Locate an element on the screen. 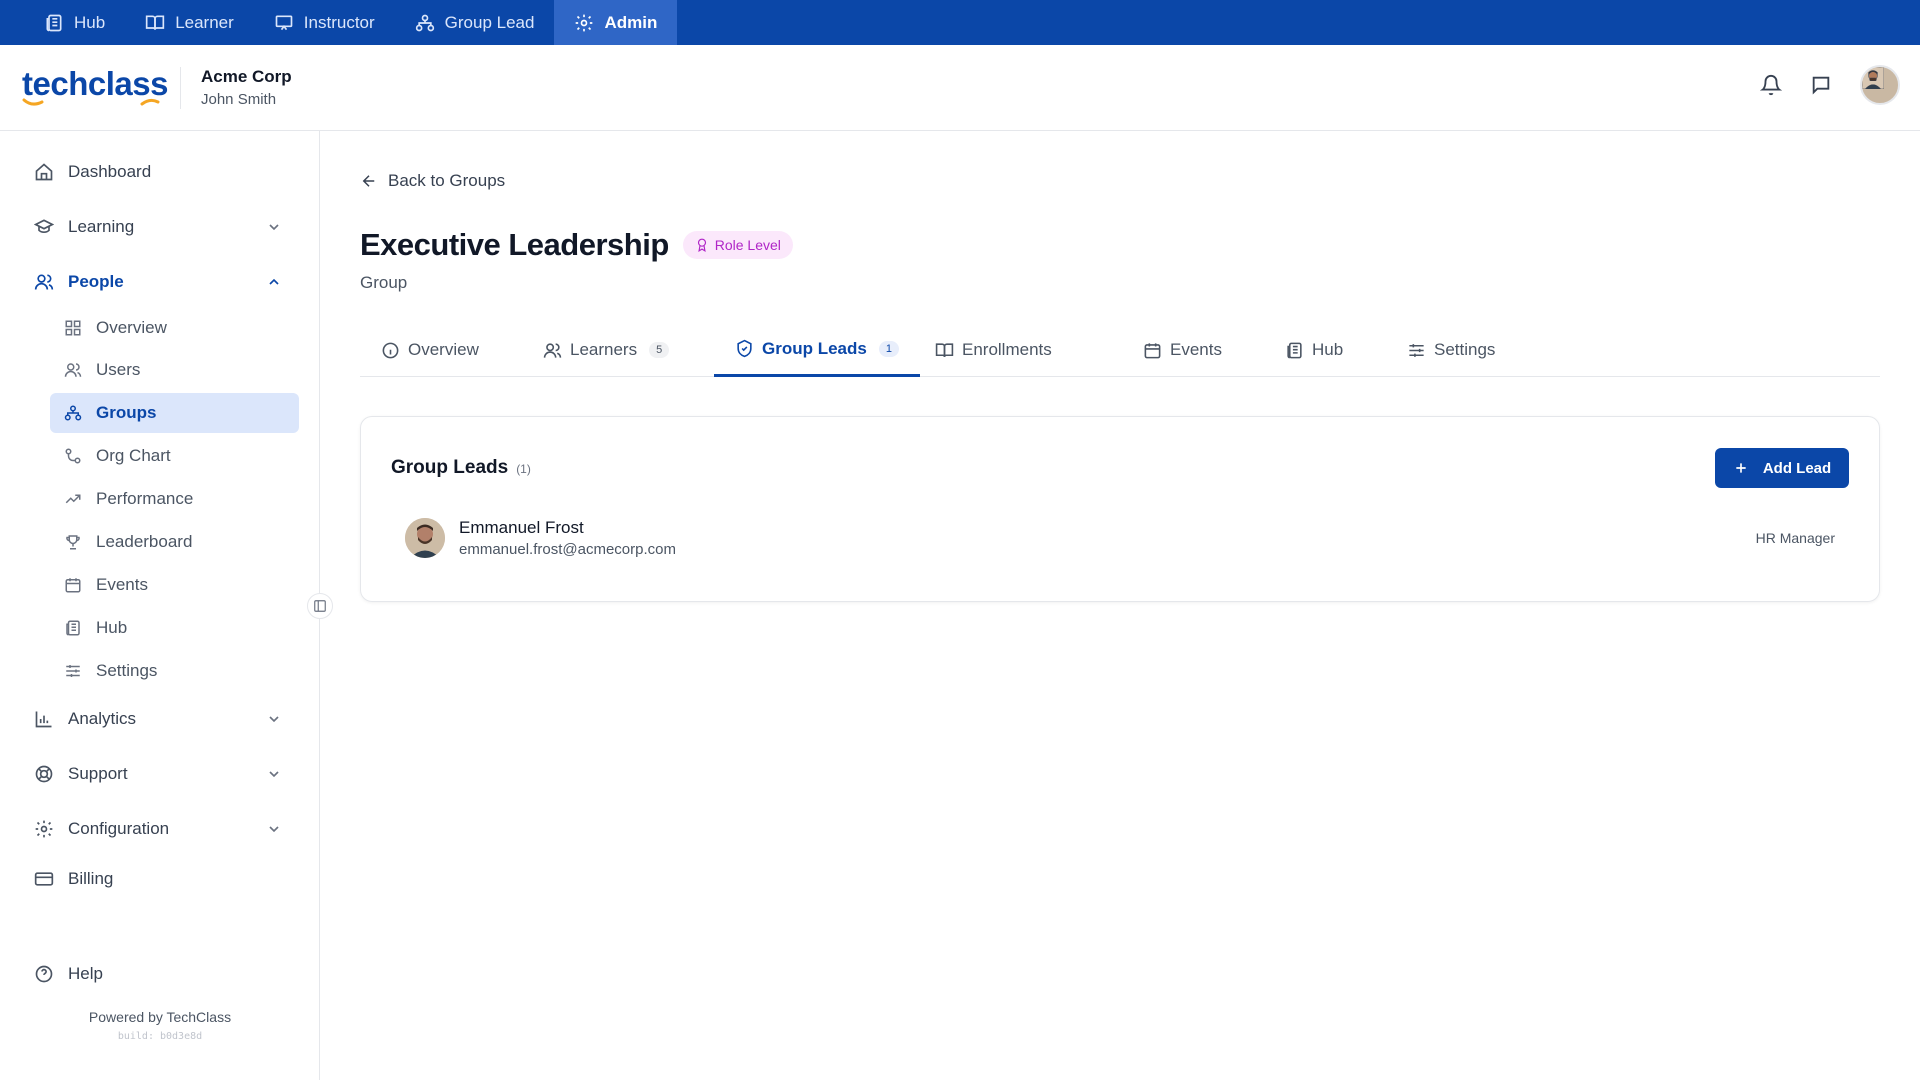 This screenshot has height=1080, width=1920. sliders-icon is located at coordinates (73, 671).